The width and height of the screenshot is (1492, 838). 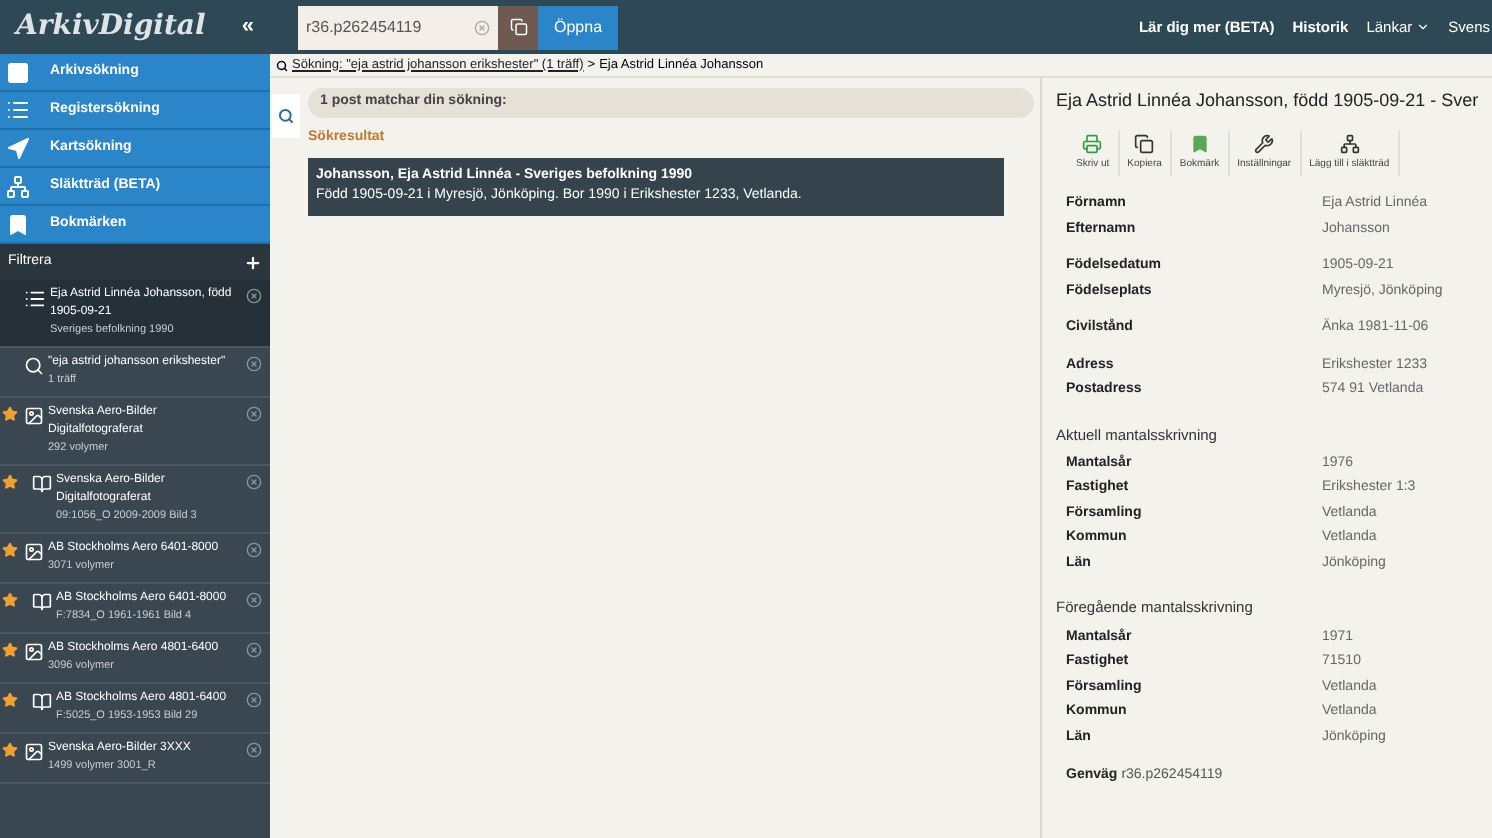 What do you see at coordinates (18, 148) in the screenshot?
I see `location-arrow-icon` at bounding box center [18, 148].